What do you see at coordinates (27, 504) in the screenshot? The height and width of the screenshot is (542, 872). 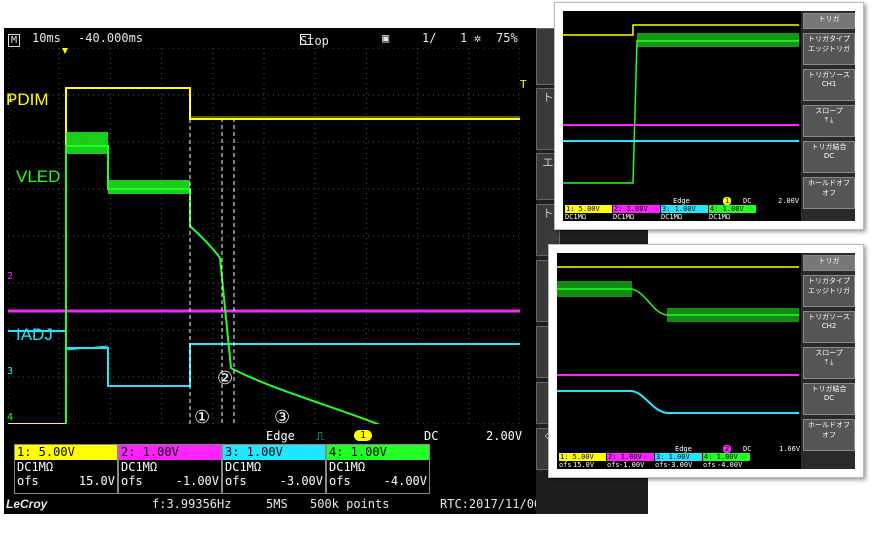 I see `brand-logo: LeCroy` at bounding box center [27, 504].